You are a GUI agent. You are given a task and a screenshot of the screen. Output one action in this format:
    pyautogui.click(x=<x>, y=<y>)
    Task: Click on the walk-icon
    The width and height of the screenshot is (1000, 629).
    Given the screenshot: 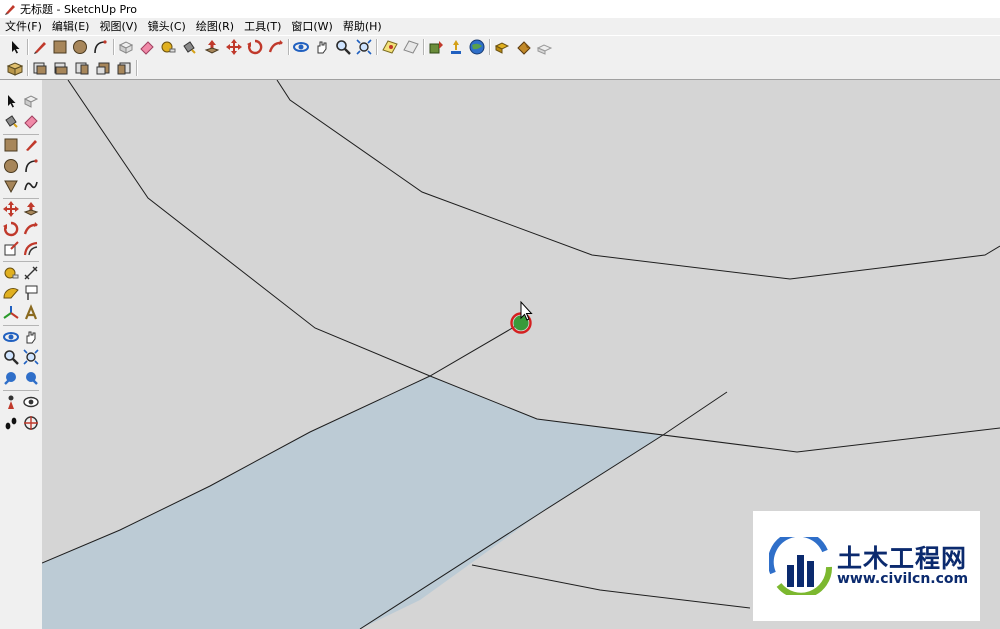 What is the action you would take?
    pyautogui.click(x=11, y=423)
    